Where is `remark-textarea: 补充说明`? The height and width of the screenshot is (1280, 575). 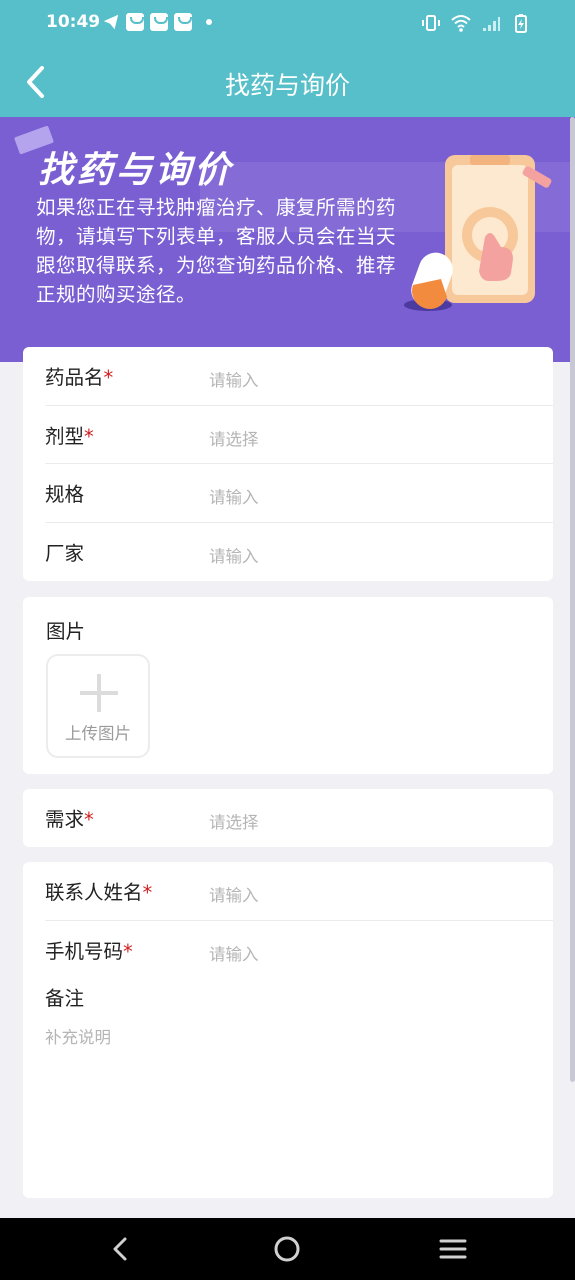 remark-textarea: 补充说明 is located at coordinates (288, 1104).